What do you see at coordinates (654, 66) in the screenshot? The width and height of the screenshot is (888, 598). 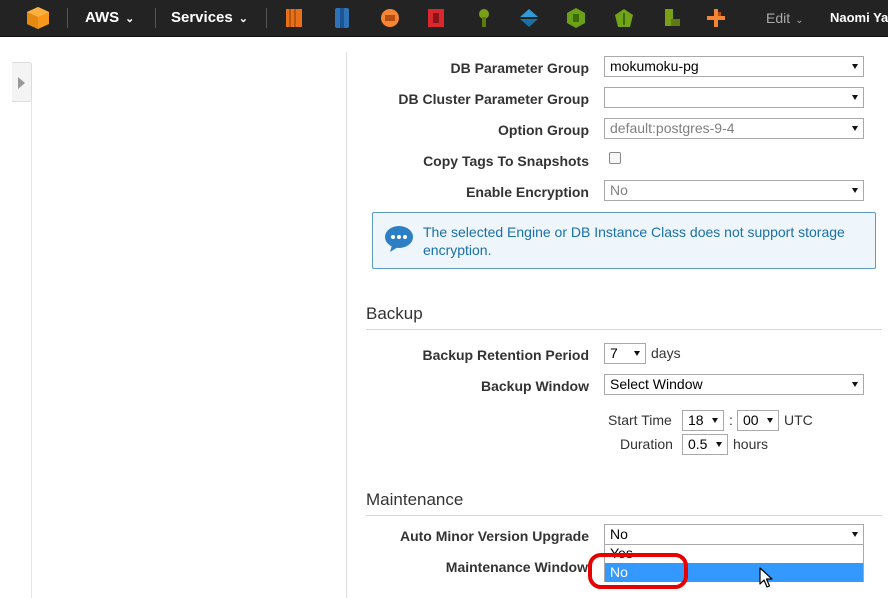 I see `db-parameter-group-value: mokumoku-pg` at bounding box center [654, 66].